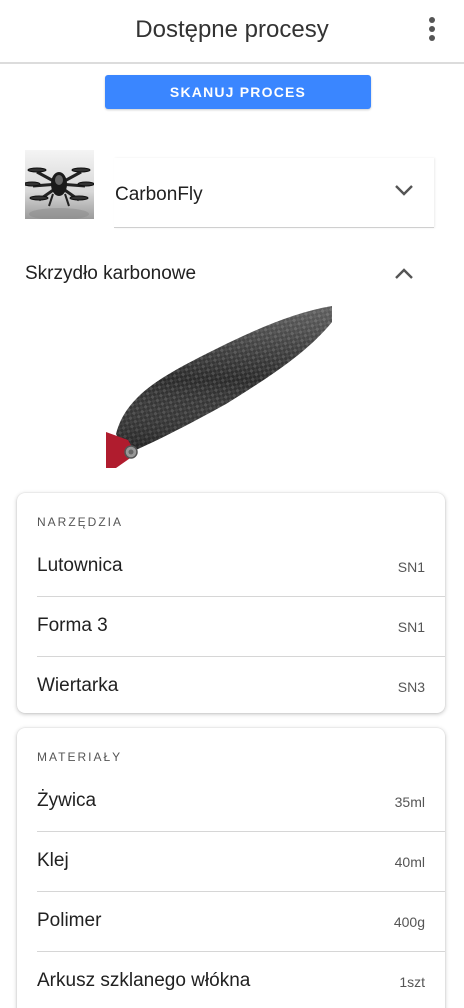  What do you see at coordinates (53, 860) in the screenshot?
I see `material-name: Klej` at bounding box center [53, 860].